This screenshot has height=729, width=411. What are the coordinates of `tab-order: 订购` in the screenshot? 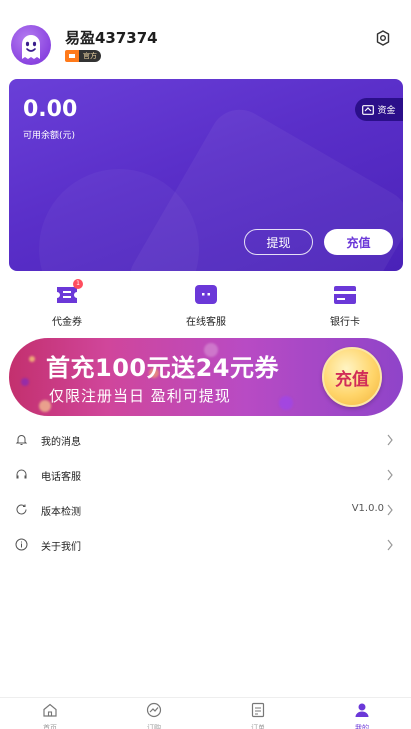 It's located at (154, 715).